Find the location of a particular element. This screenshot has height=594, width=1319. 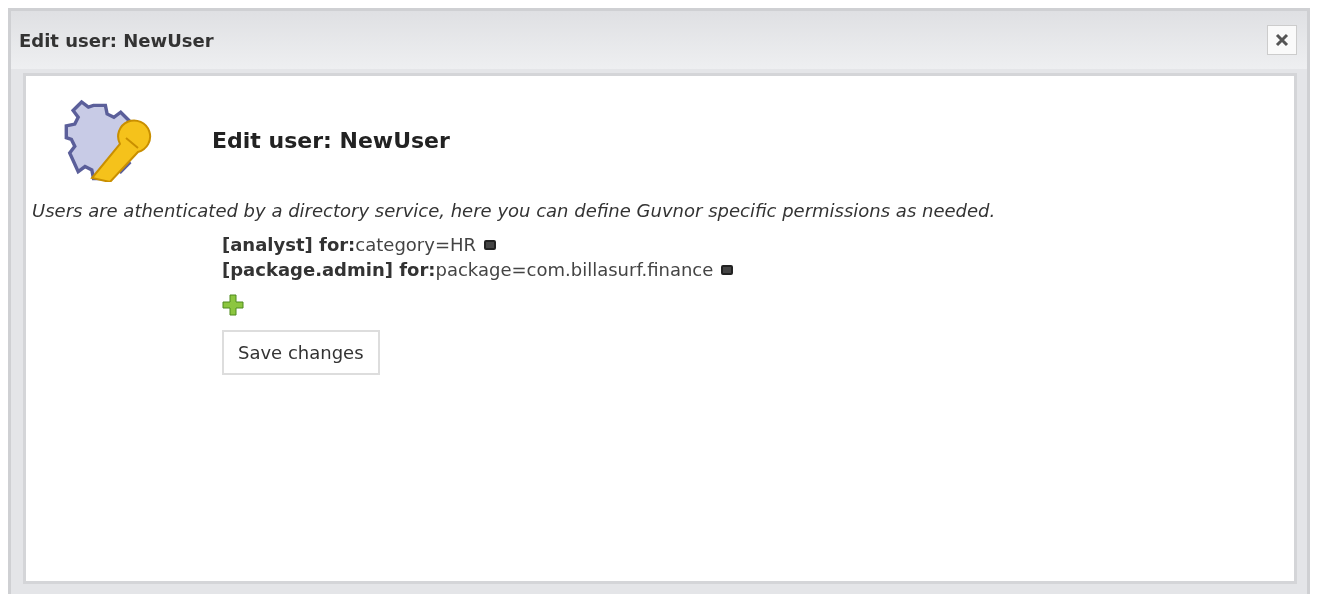

close-button is located at coordinates (1282, 40).